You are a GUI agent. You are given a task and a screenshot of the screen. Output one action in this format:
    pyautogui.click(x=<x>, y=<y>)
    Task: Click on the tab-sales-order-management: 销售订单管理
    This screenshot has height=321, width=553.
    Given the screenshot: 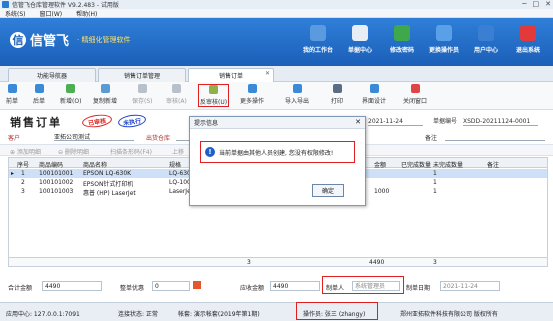 What is the action you would take?
    pyautogui.click(x=142, y=75)
    